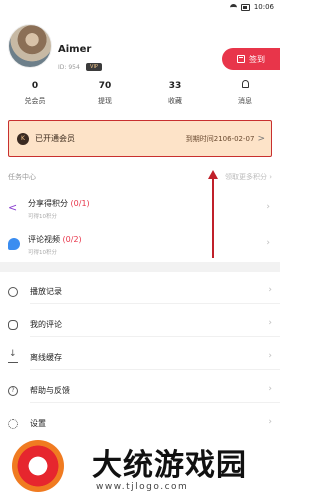 The width and height of the screenshot is (320, 500). Describe the element at coordinates (233, 7) in the screenshot. I see `wifi-icon` at that location.